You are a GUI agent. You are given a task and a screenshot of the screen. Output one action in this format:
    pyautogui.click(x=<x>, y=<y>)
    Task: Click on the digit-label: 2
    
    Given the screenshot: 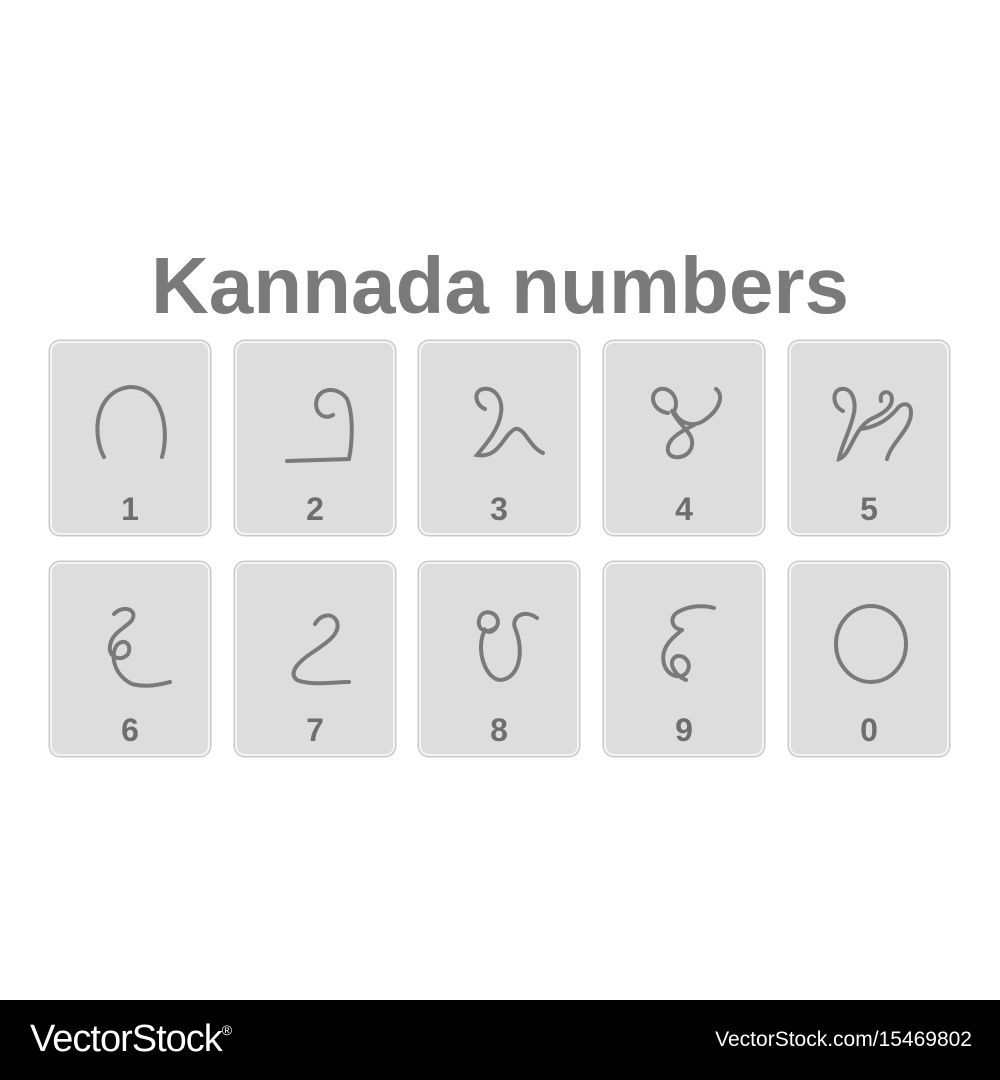 What is the action you would take?
    pyautogui.click(x=315, y=509)
    